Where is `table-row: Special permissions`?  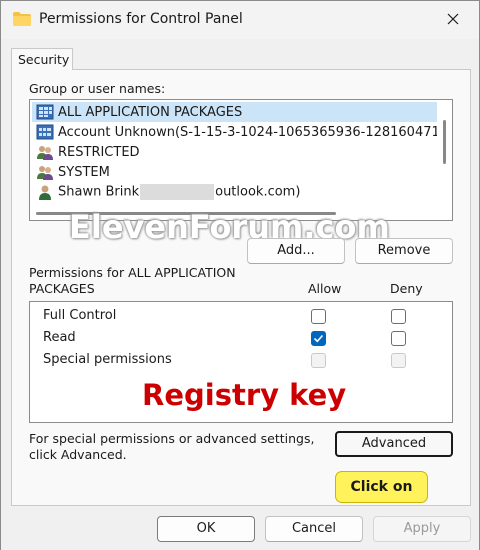
table-row: Special permissions is located at coordinates (241, 360).